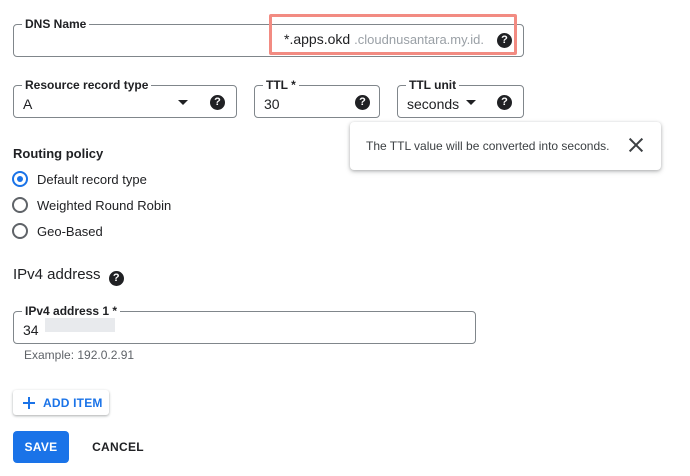  What do you see at coordinates (58, 153) in the screenshot?
I see `routing-policy-title: Routing policy` at bounding box center [58, 153].